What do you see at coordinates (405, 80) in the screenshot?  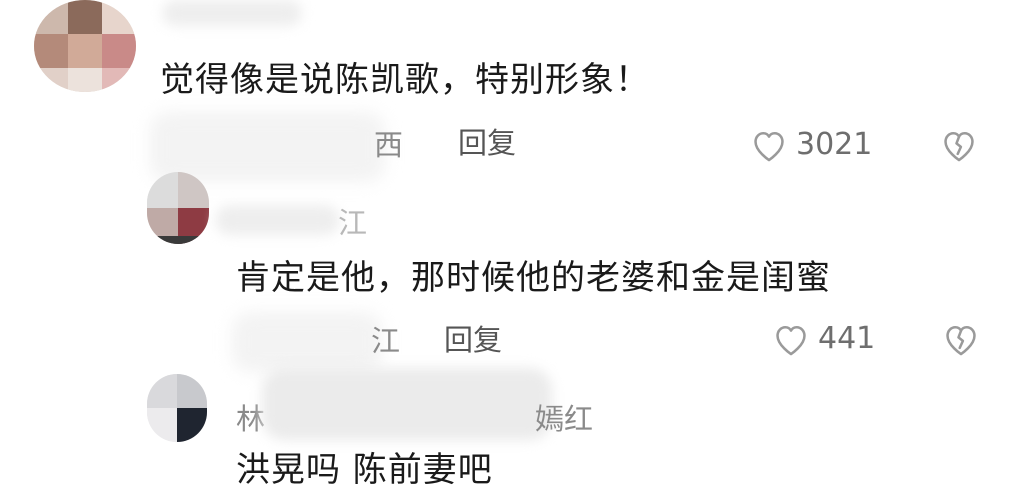 I see `comment-text: 觉得像是说陈凯歌，特别形象！` at bounding box center [405, 80].